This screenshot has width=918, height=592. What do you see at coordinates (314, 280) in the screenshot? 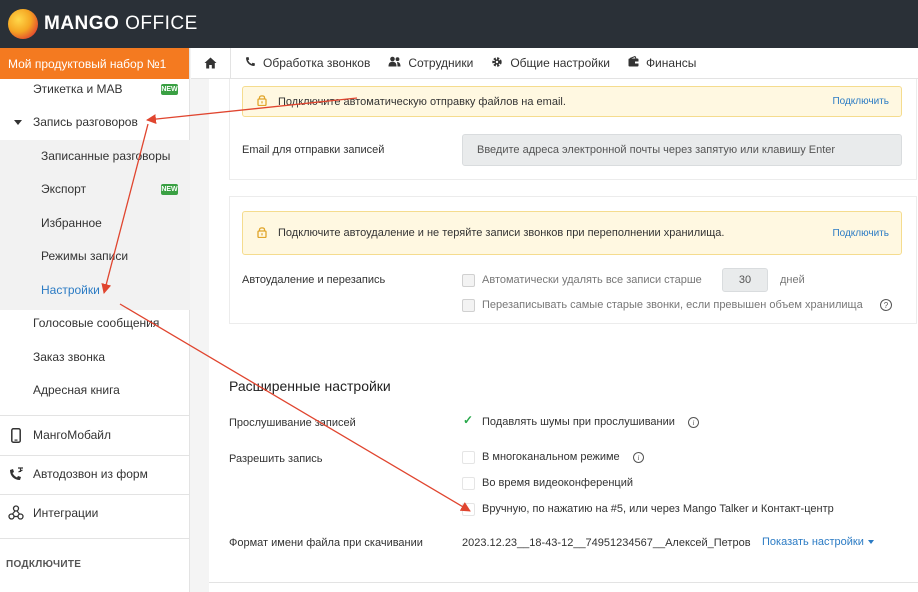
I see `autodelete-label: Автоудаление и перезапись` at bounding box center [314, 280].